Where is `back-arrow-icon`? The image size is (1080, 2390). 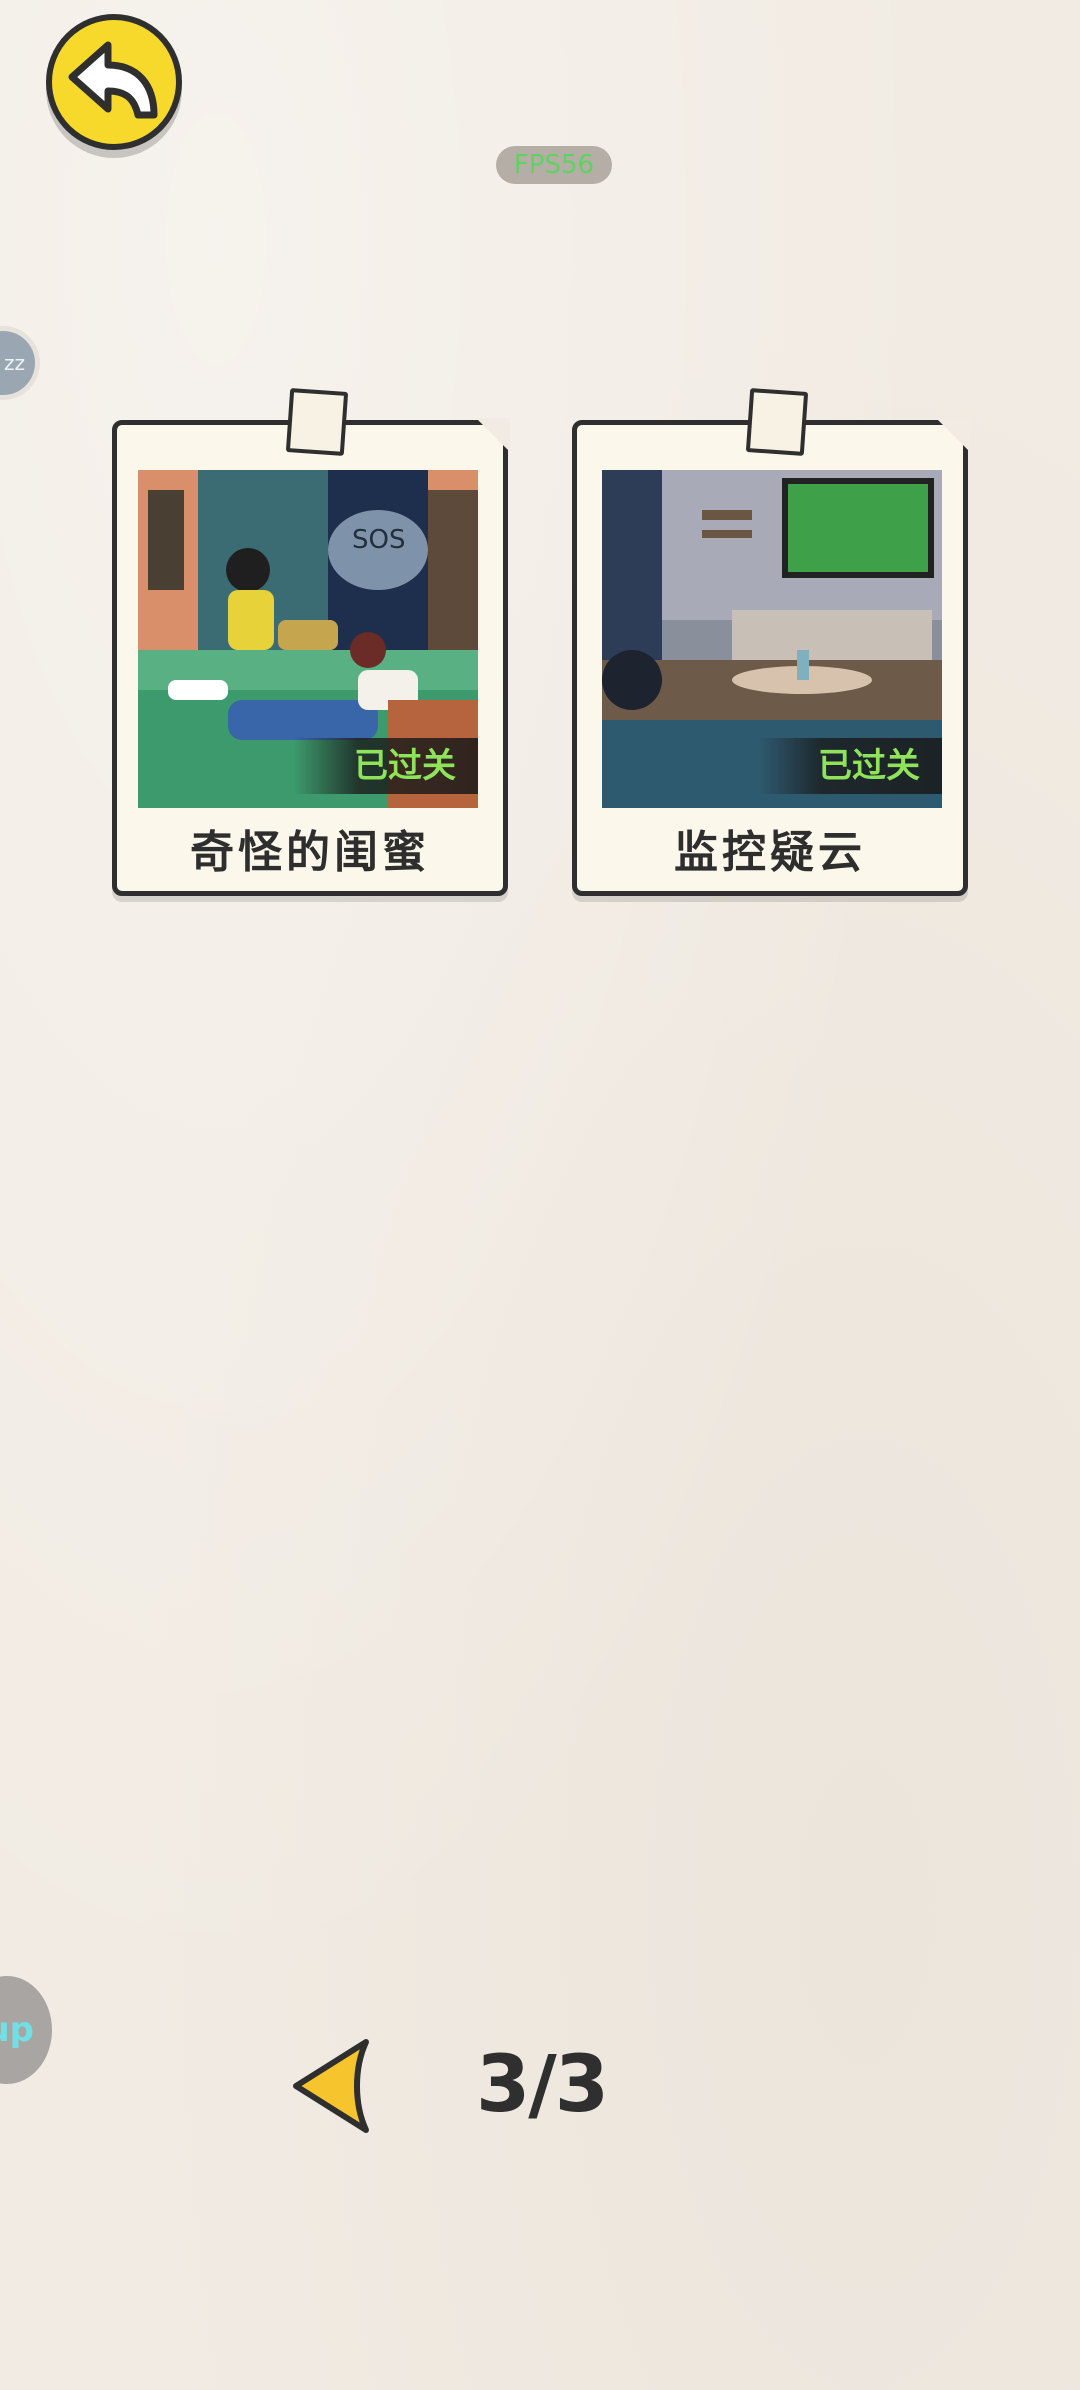
back-arrow-icon is located at coordinates (113, 80).